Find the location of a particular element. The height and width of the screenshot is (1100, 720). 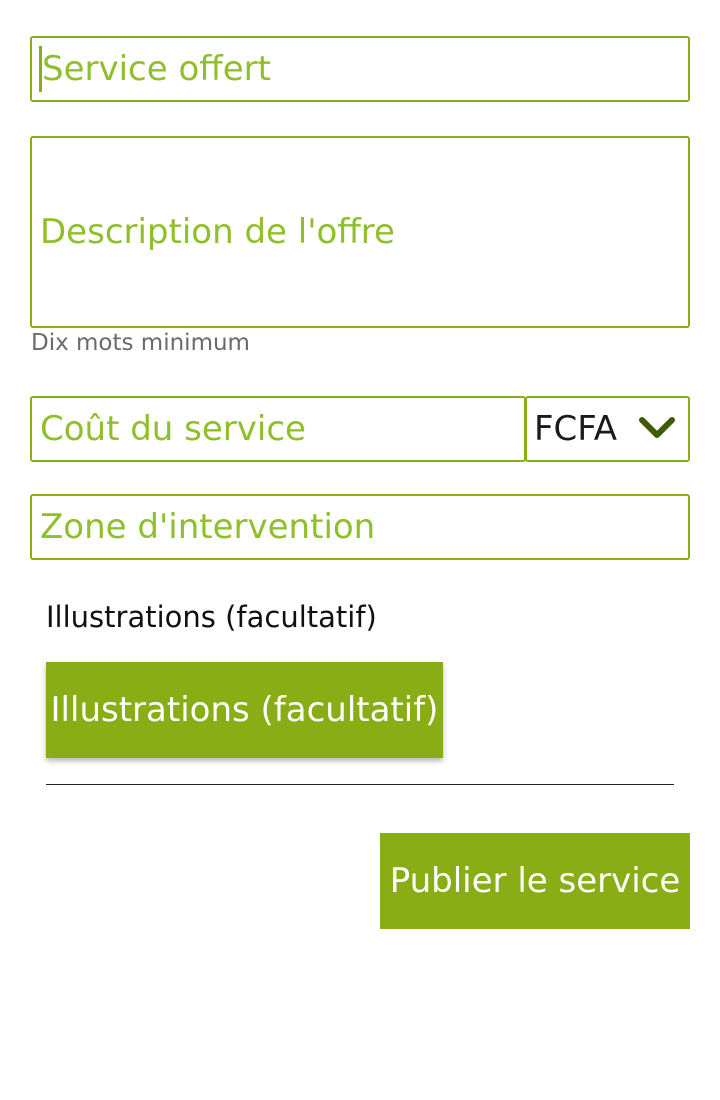

add-illustrations-button: Illustrations (facultatif) is located at coordinates (244, 710).